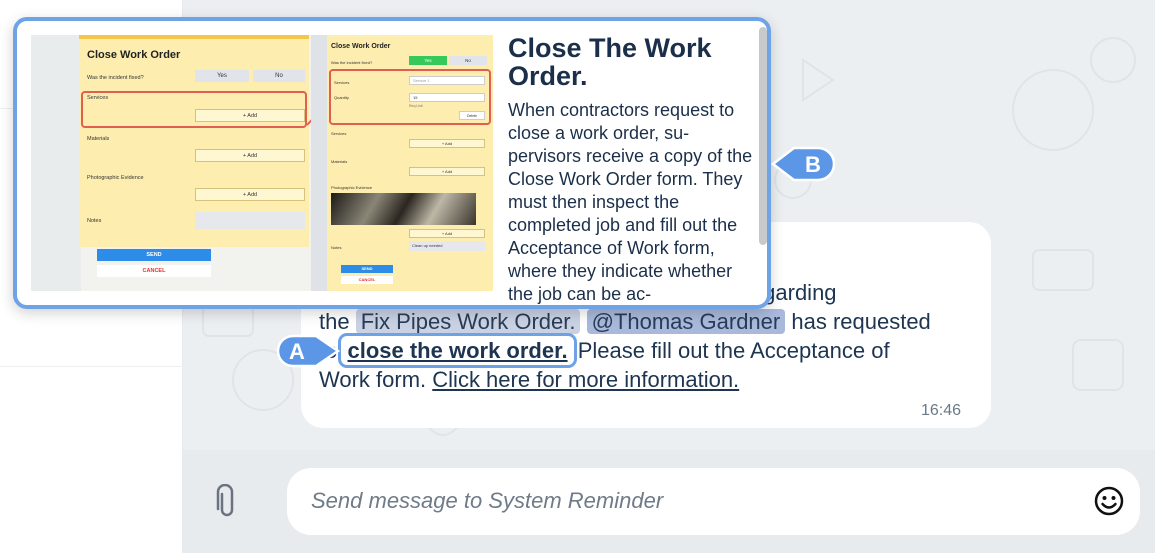 This screenshot has width=1155, height=553. What do you see at coordinates (319, 163) in the screenshot?
I see `preview-divider` at bounding box center [319, 163].